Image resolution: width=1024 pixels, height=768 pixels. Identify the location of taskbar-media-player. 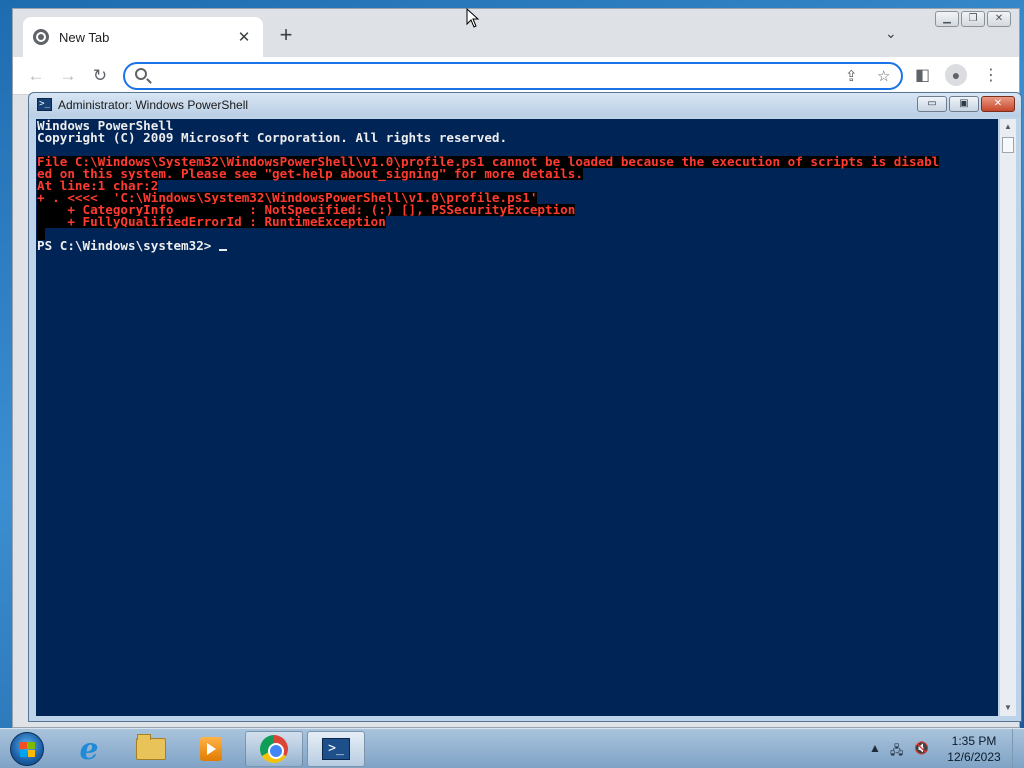
(211, 749).